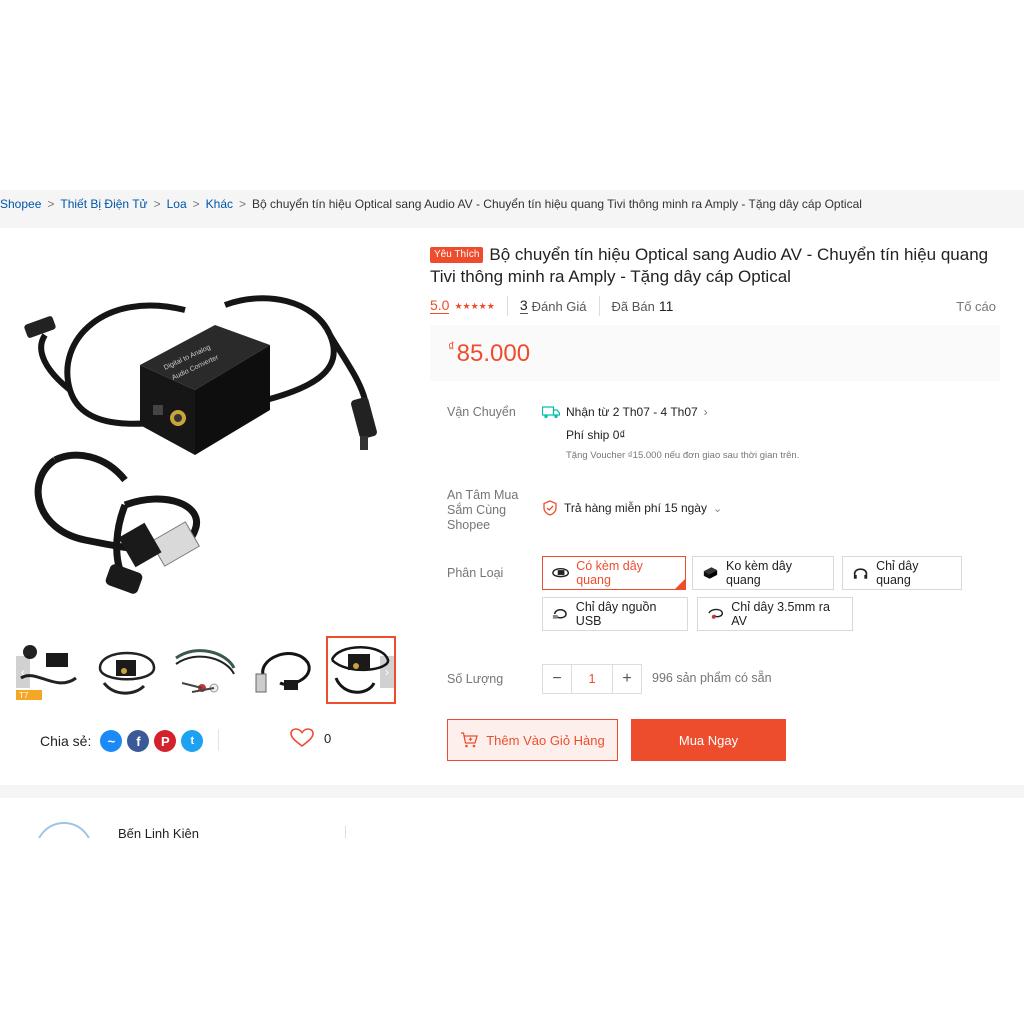  I want to click on thumbnail-list: T7 ‹ ›, so click(205, 670).